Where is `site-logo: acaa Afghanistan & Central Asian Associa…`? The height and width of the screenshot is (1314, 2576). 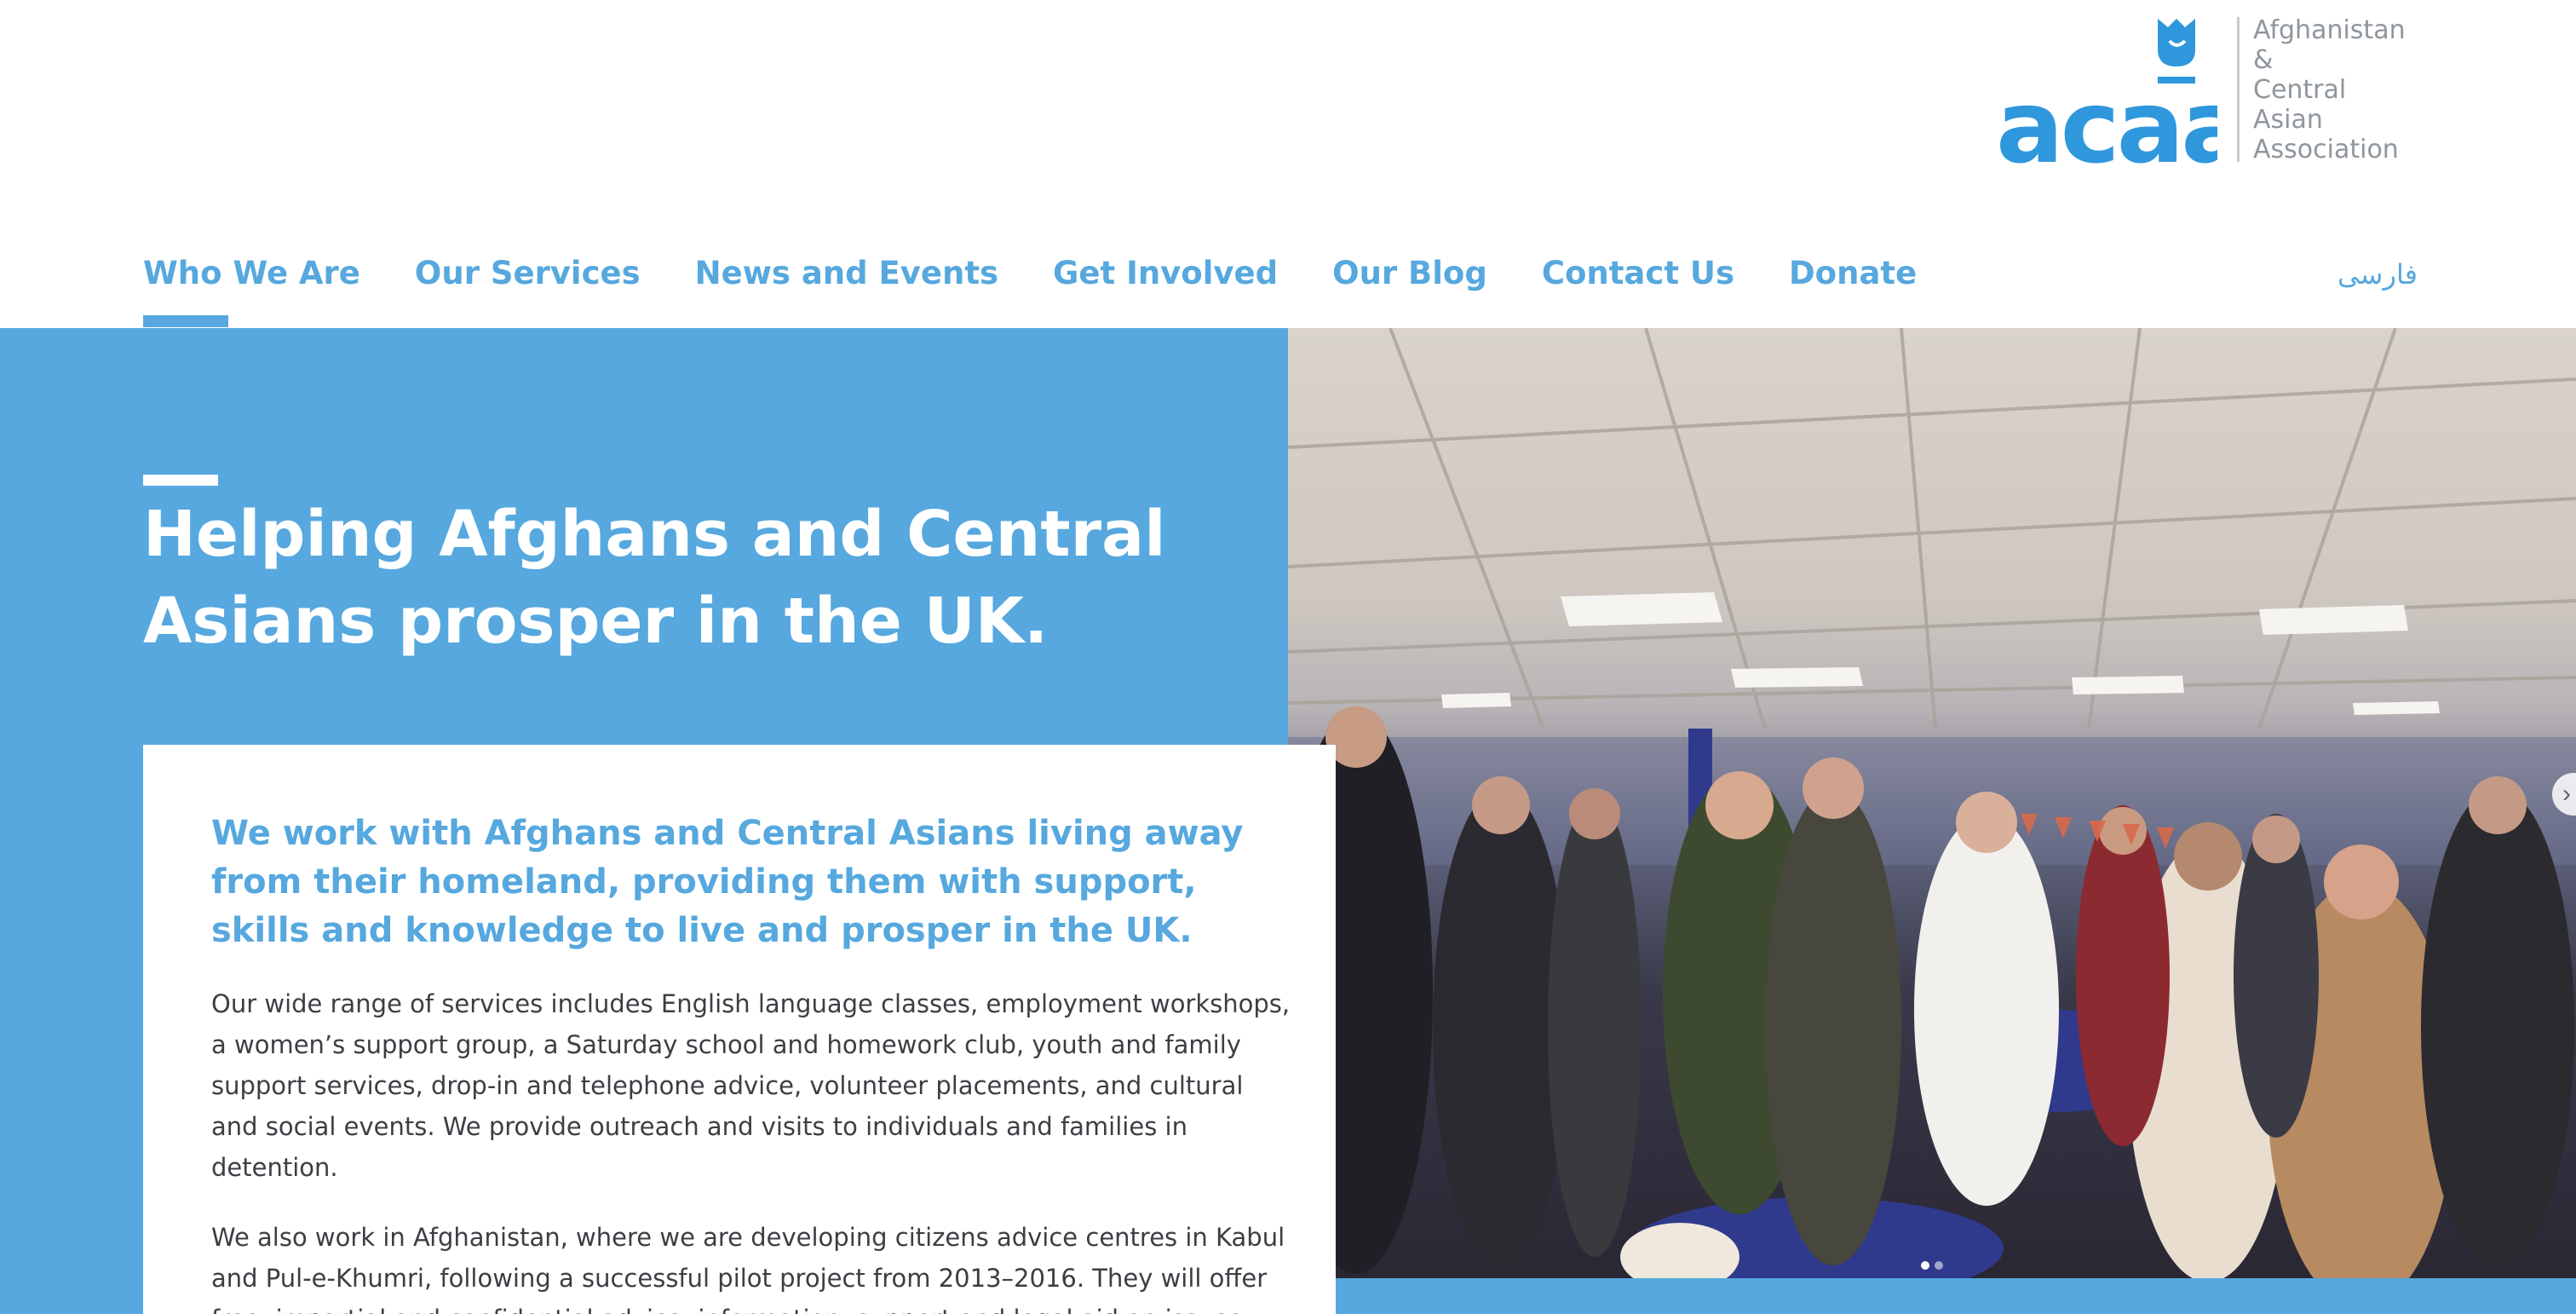
site-logo: acaa Afghanistan & Central Asian Associa… is located at coordinates (2205, 92).